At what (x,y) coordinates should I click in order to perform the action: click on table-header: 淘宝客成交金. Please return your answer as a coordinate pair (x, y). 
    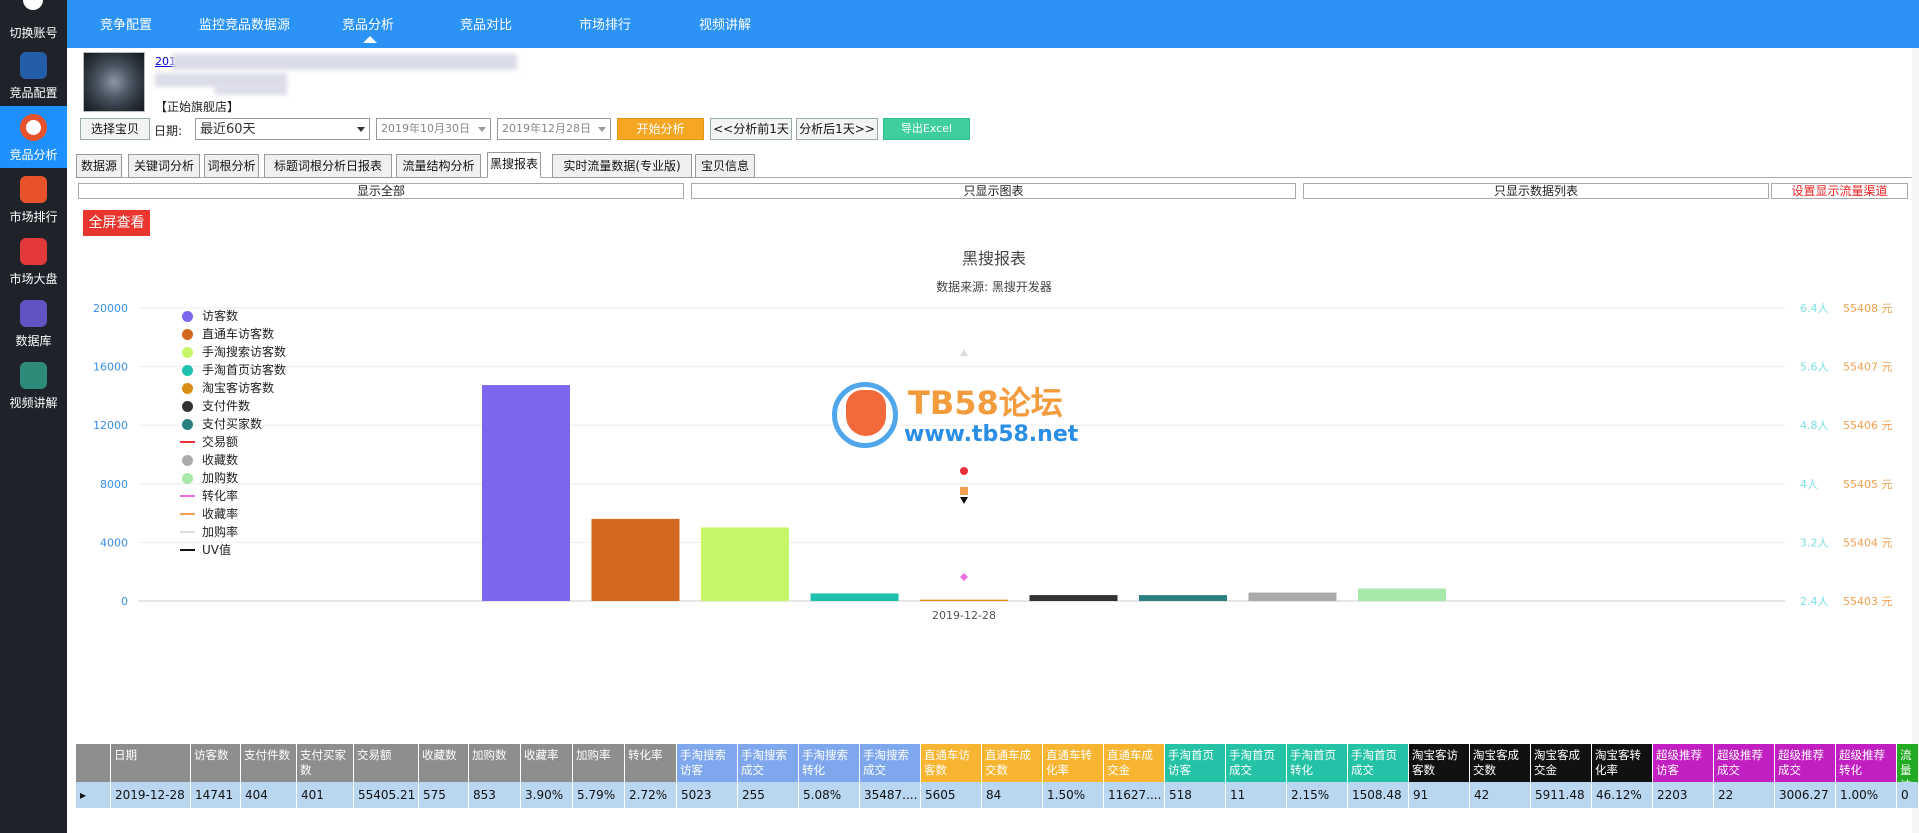
    Looking at the image, I should click on (1561, 763).